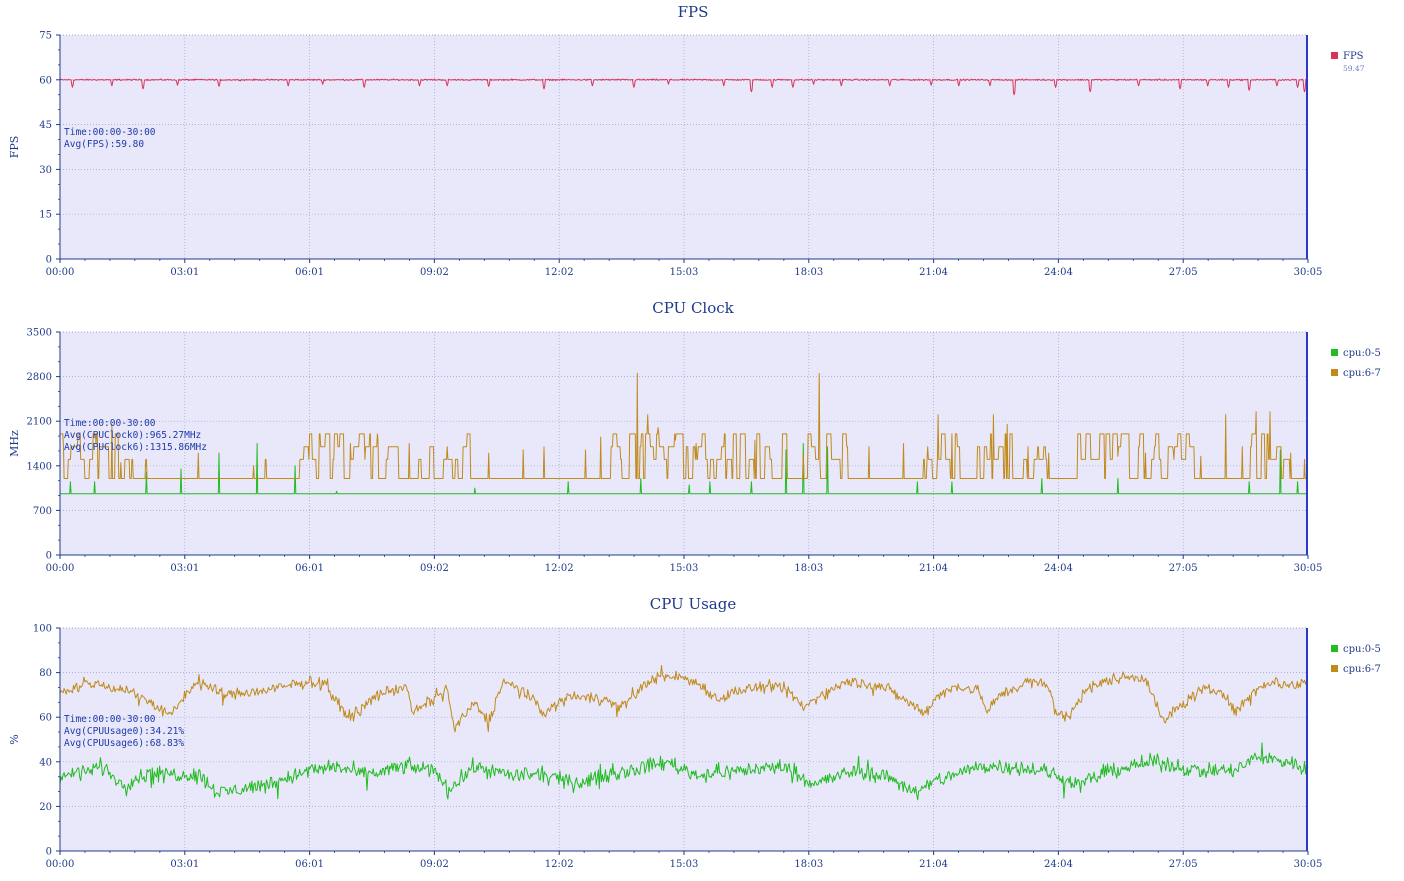 The image size is (1404, 881). Describe the element at coordinates (45, 36) in the screenshot. I see `y-tick-label: 75` at that location.